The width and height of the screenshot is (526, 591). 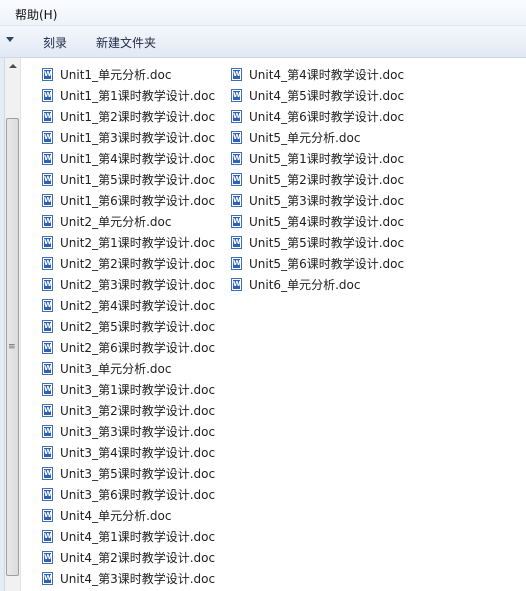 I want to click on file-item: Unit5_第4课时教学设计.doc, so click(x=316, y=221).